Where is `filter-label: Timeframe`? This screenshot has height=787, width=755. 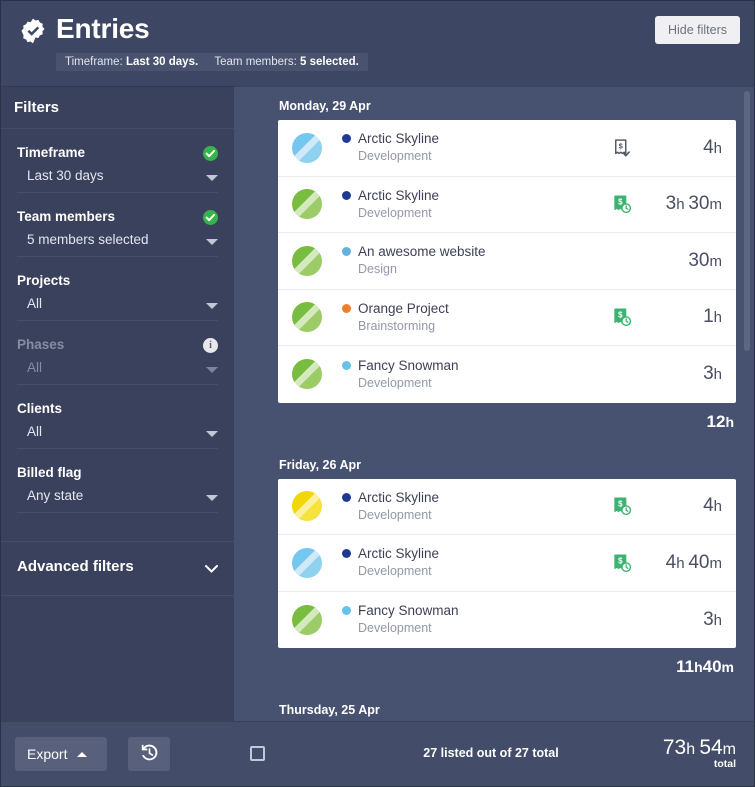
filter-label: Timeframe is located at coordinates (51, 152).